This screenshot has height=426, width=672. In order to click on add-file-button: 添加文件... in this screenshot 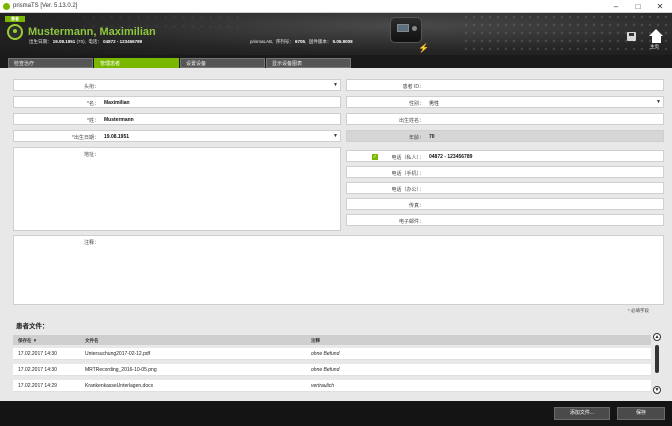, I will do `click(582, 413)`.